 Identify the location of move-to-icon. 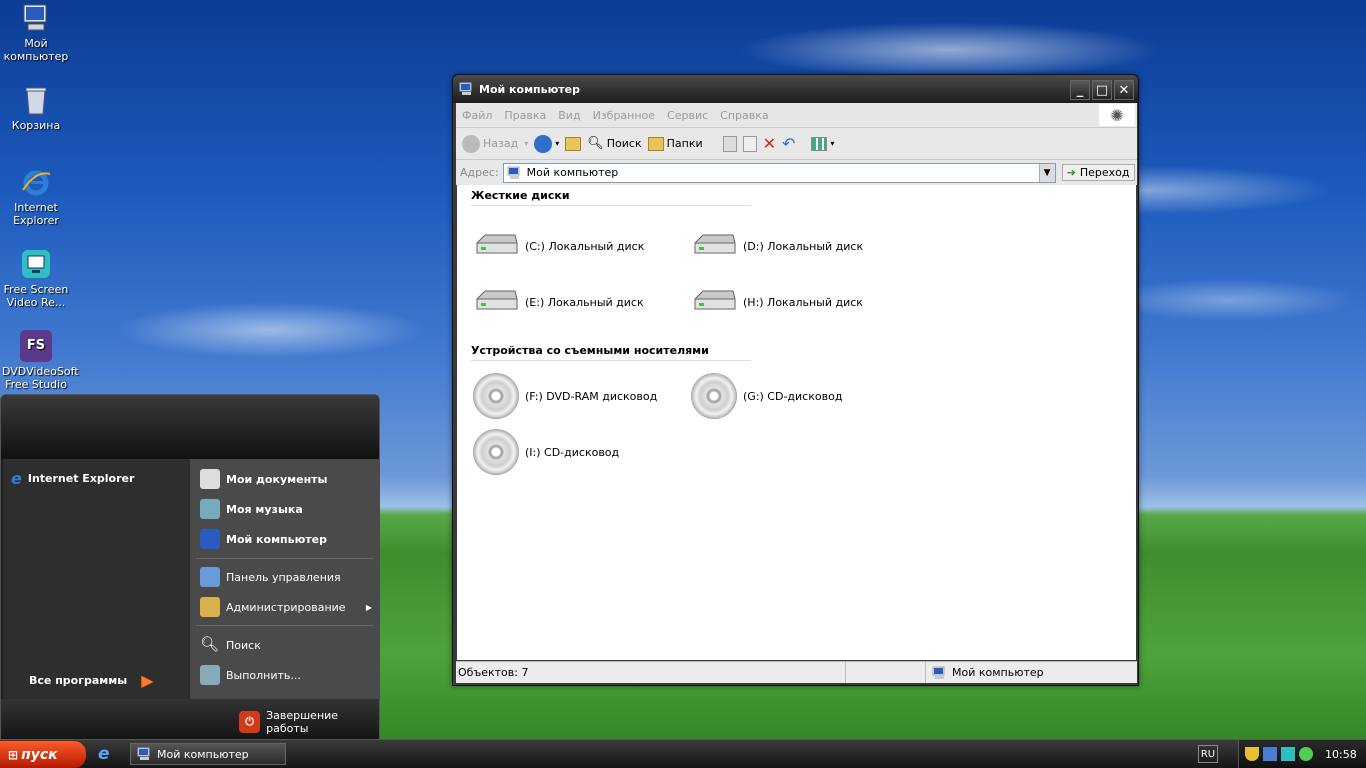
(729, 143).